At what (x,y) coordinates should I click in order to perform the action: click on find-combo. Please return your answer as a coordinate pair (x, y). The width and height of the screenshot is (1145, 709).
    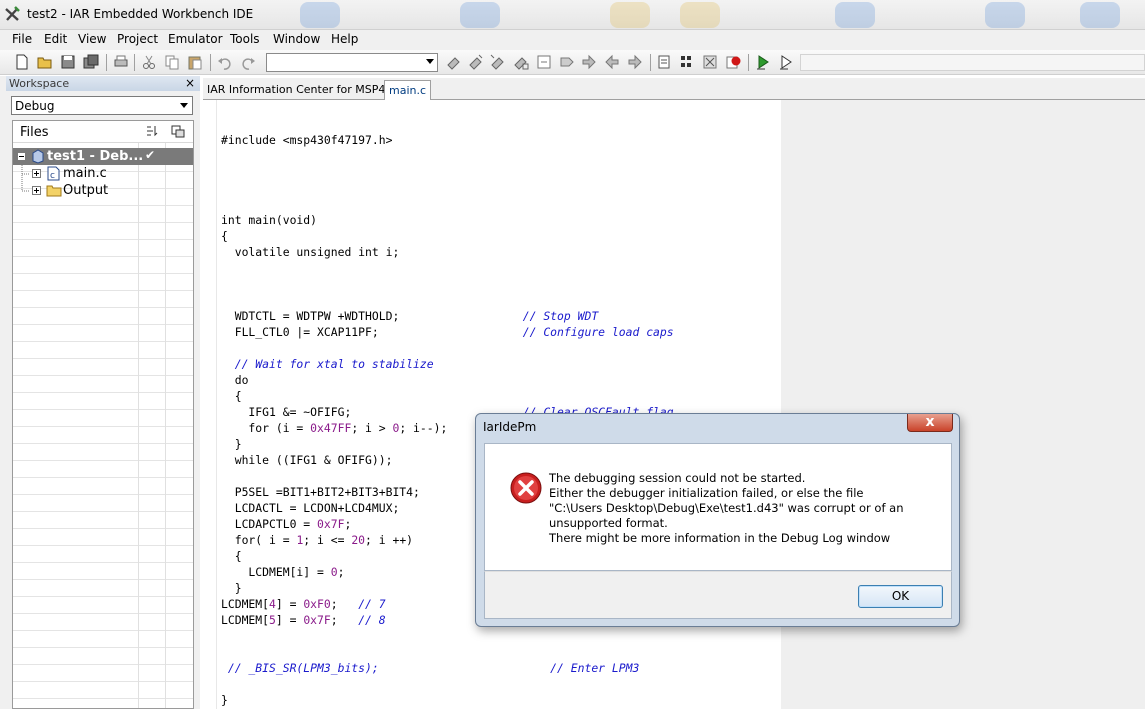
    Looking at the image, I should click on (352, 62).